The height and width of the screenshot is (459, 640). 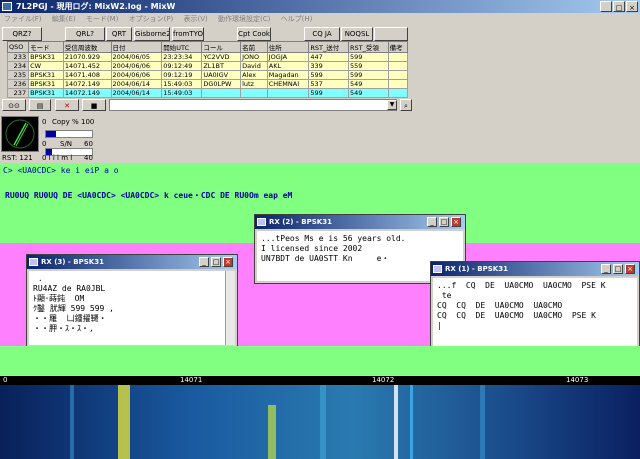 I want to click on dropdown-button: ▼, so click(x=392, y=105).